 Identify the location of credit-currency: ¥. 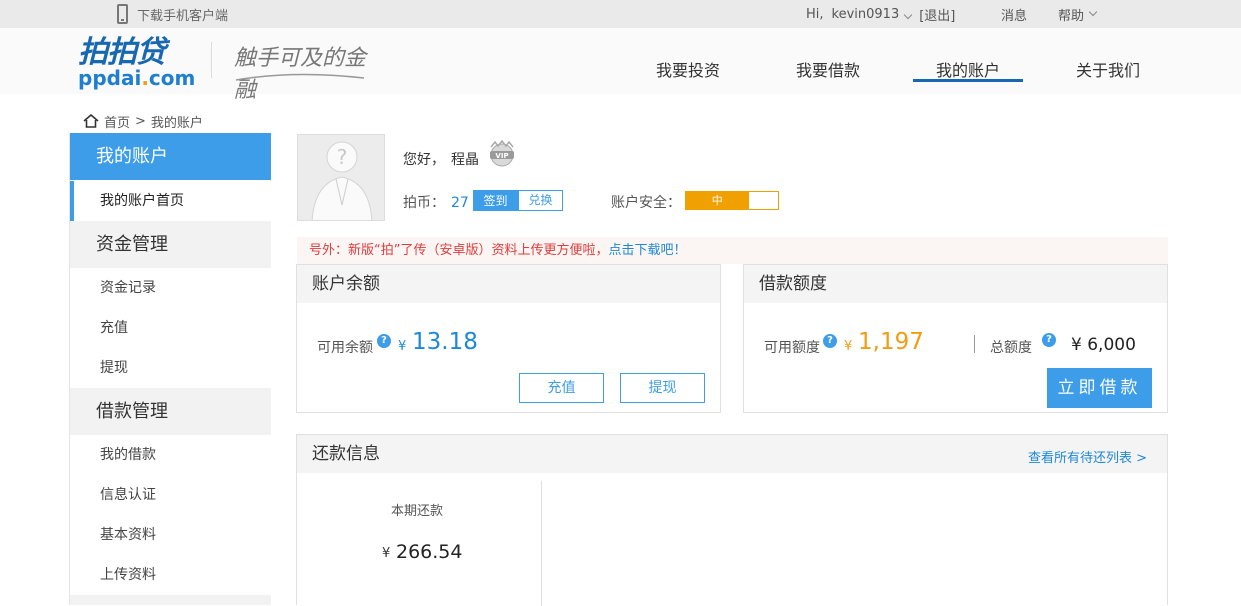
(848, 346).